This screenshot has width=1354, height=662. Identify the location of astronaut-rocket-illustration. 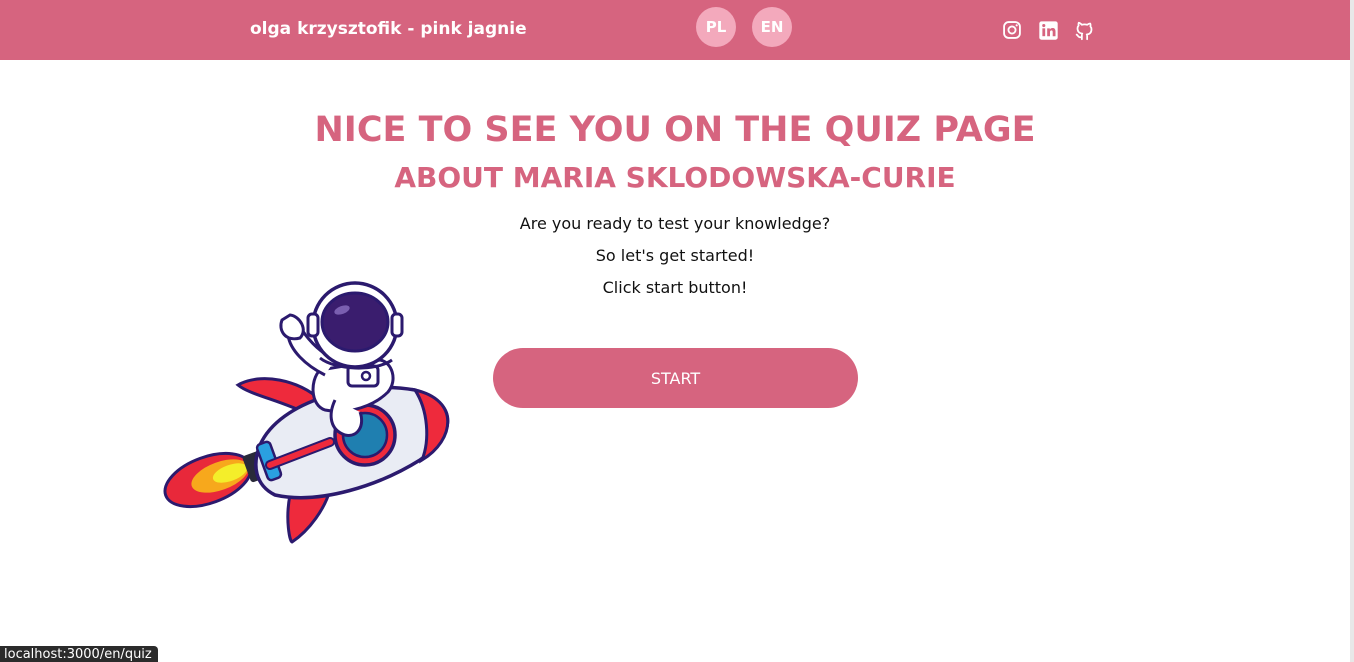
(310, 415).